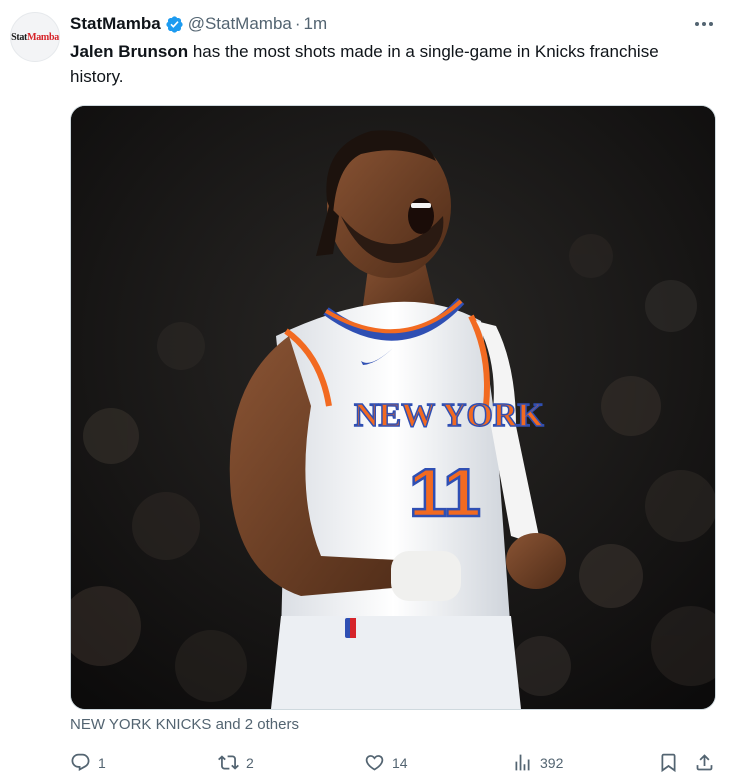 This screenshot has width=729, height=778. Describe the element at coordinates (174, 24) in the screenshot. I see `verified-badge-icon` at that location.